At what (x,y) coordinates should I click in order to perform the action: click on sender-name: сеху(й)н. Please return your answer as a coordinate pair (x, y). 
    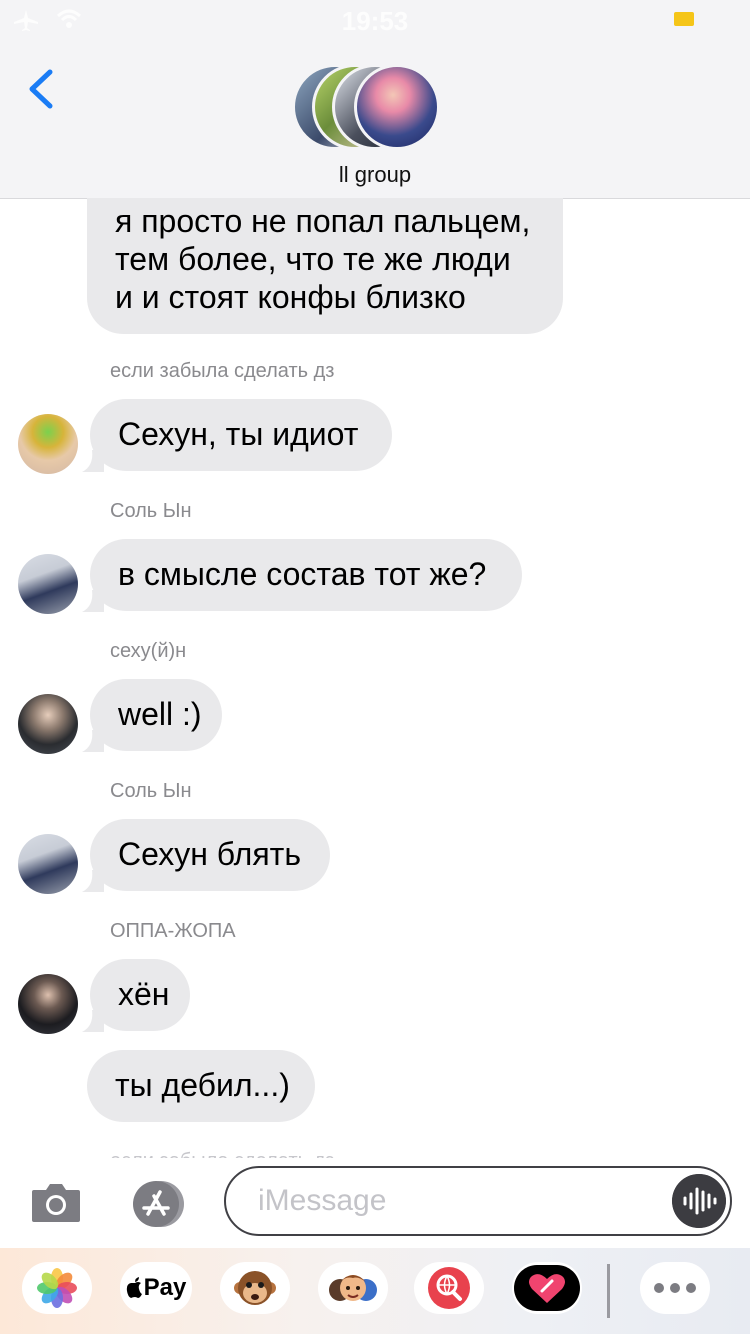
    Looking at the image, I should click on (148, 651).